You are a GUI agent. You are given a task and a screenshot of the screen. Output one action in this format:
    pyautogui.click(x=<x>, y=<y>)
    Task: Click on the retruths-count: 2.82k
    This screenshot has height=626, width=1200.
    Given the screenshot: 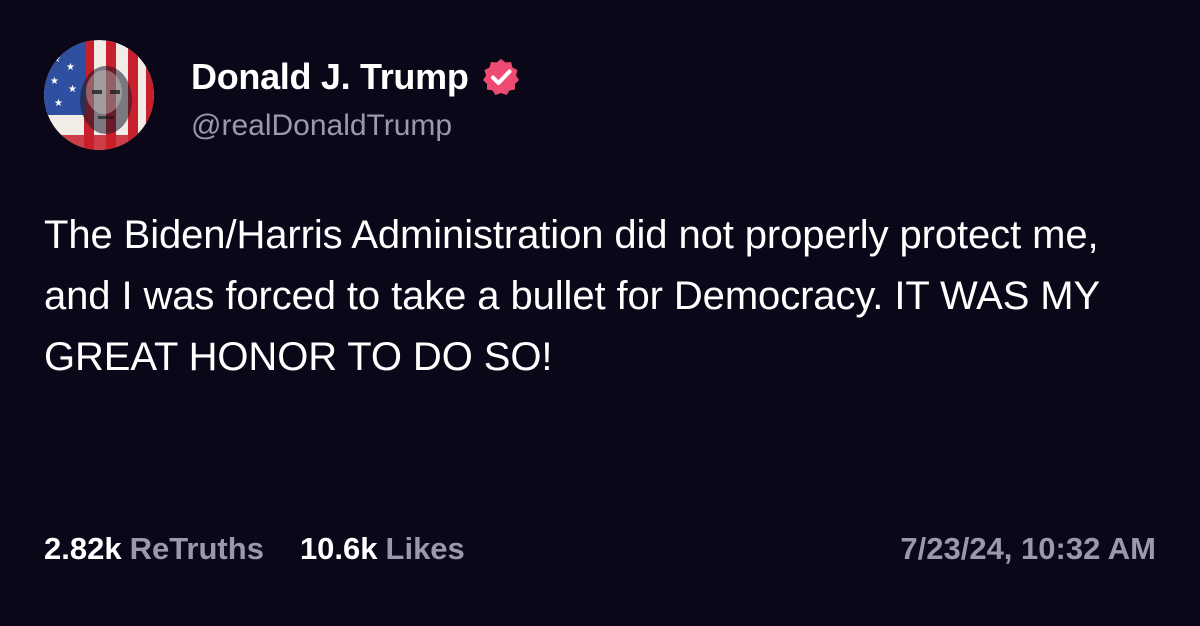 What is the action you would take?
    pyautogui.click(x=83, y=548)
    